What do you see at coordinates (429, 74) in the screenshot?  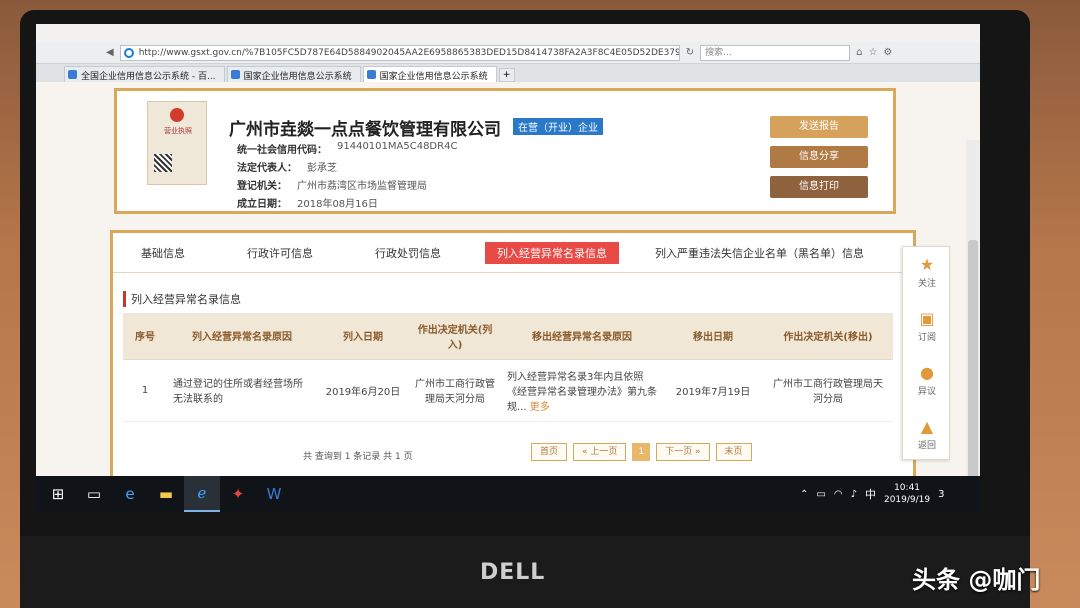 I see `browser-tab-active: 国家企业信用信息公示系统` at bounding box center [429, 74].